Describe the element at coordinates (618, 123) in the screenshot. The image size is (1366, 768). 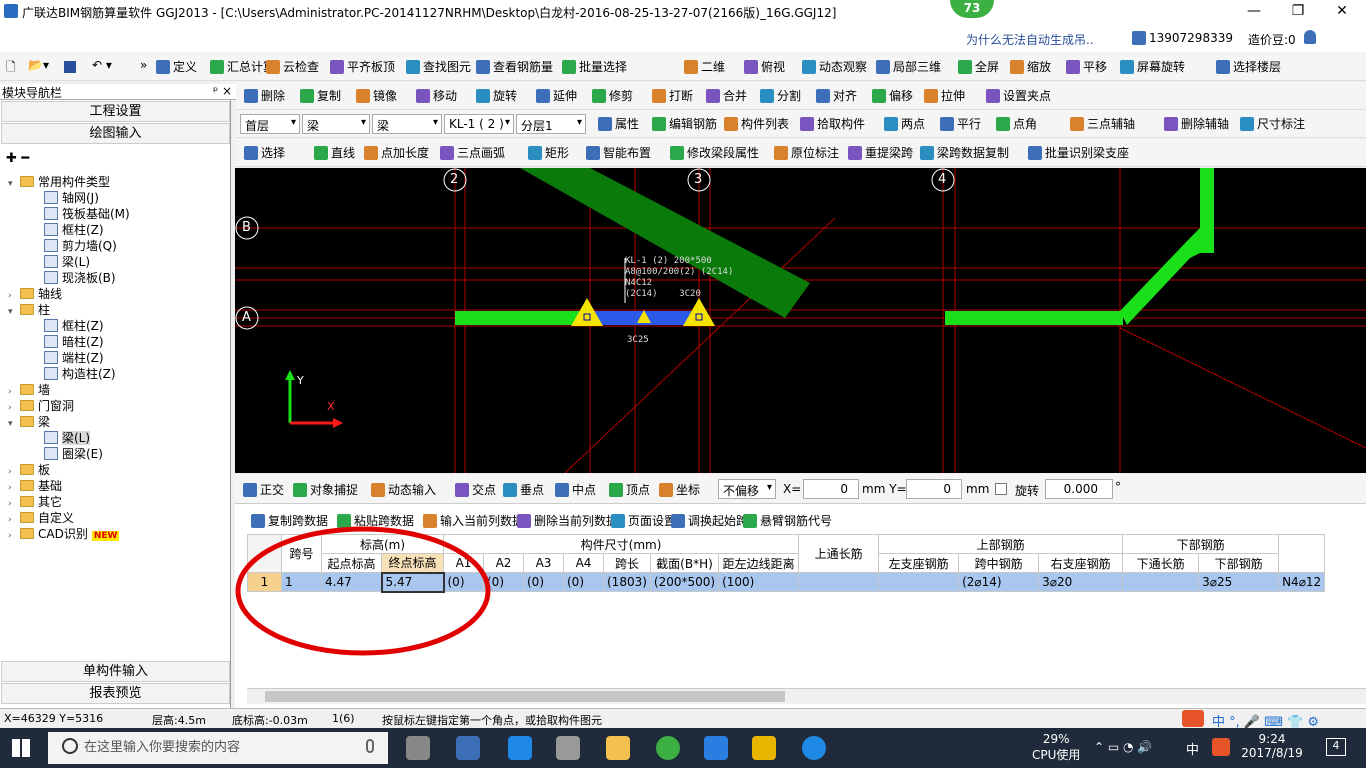
I see `toolbar3-item-0: 属性` at that location.